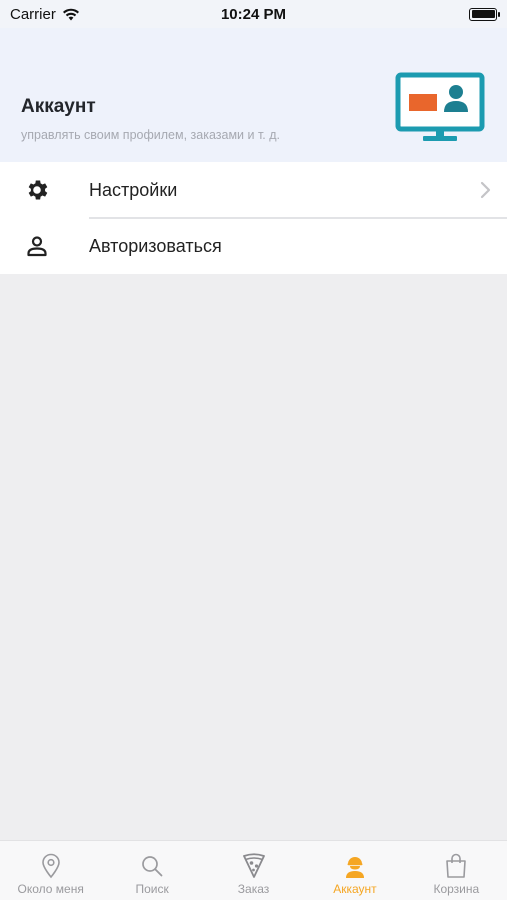  Describe the element at coordinates (456, 866) in the screenshot. I see `shopping-bag-icon` at that location.